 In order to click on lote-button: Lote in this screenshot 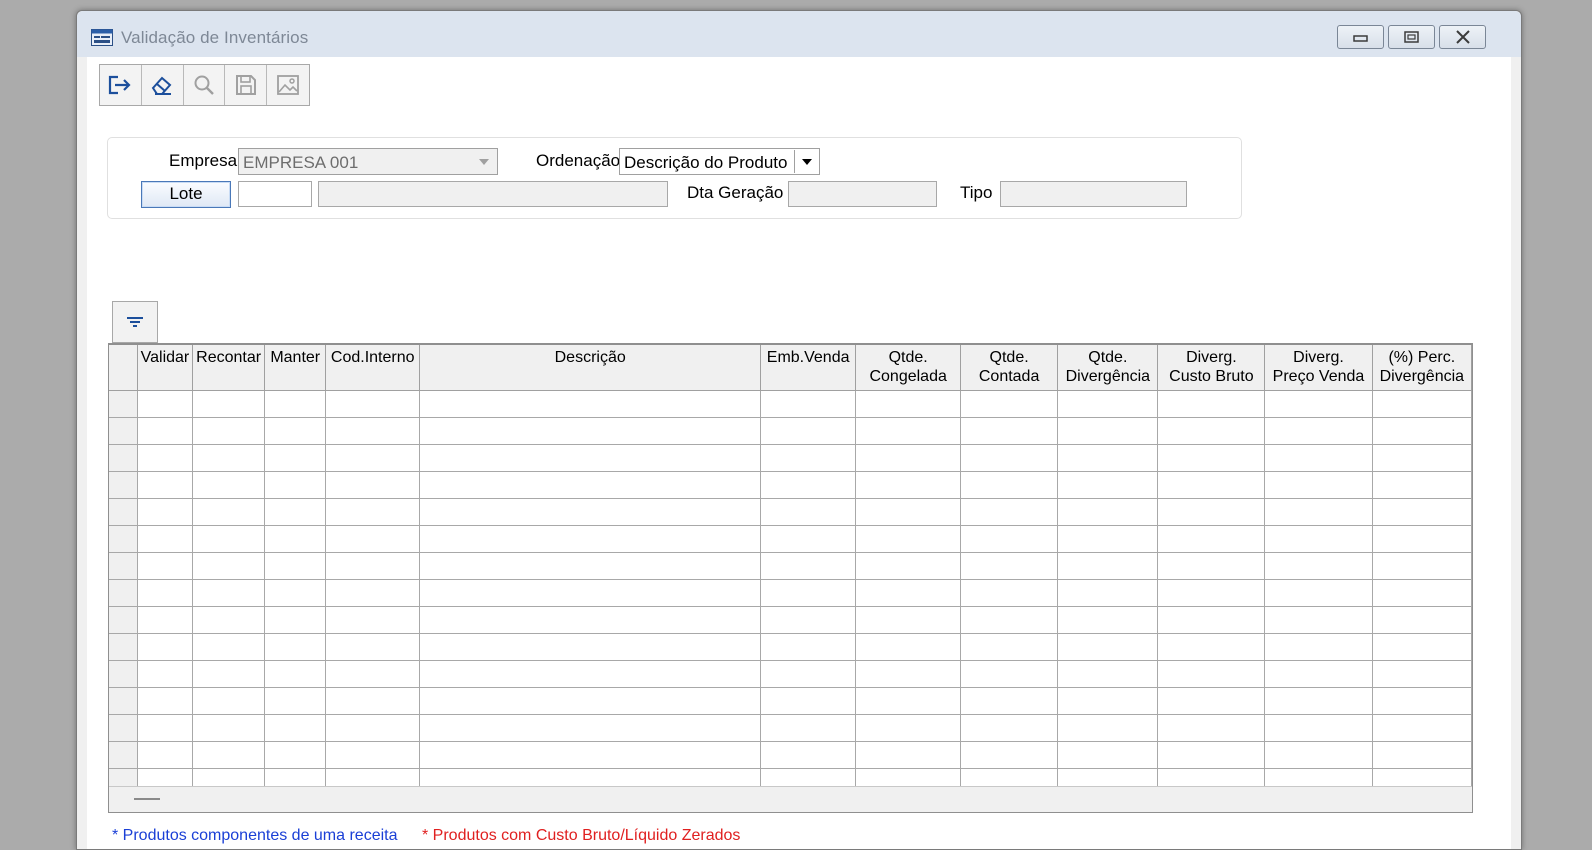, I will do `click(186, 194)`.